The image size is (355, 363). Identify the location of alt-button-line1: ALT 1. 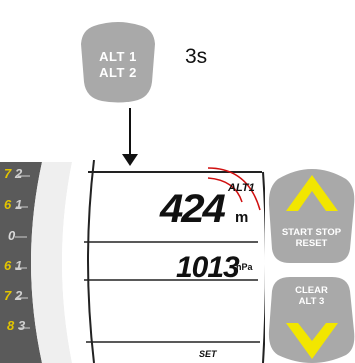
(118, 56).